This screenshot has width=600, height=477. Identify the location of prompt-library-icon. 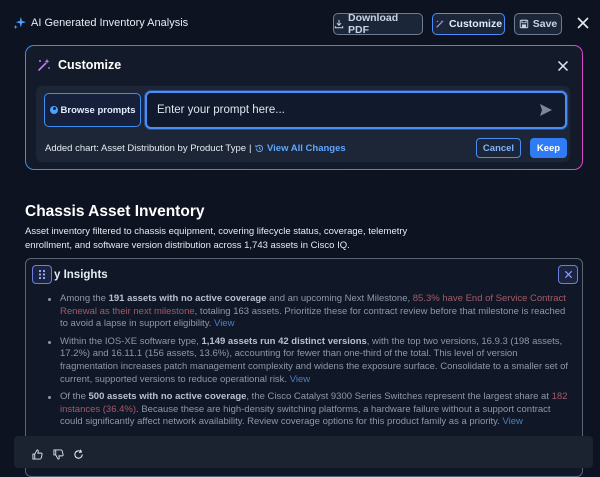
(53, 110).